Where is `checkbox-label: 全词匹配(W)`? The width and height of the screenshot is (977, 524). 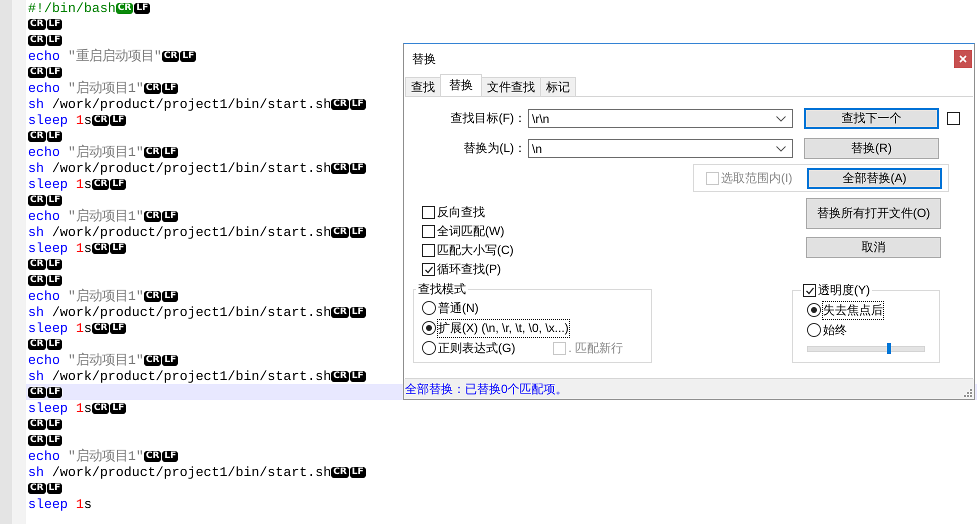
checkbox-label: 全词匹配(W) is located at coordinates (470, 231).